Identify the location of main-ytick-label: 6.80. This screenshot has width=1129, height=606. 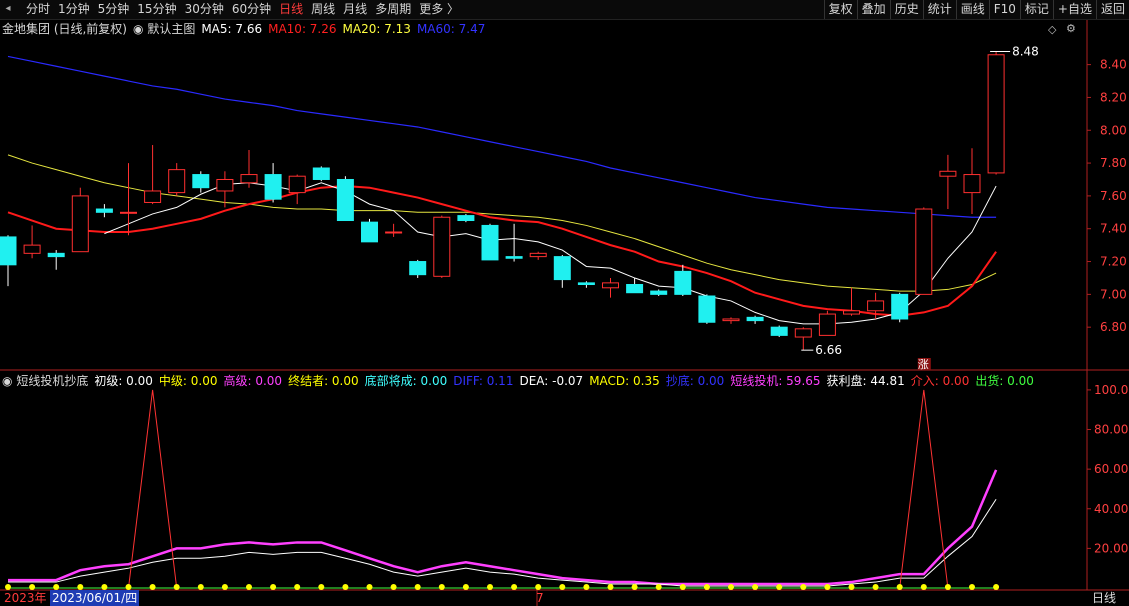
(1113, 327).